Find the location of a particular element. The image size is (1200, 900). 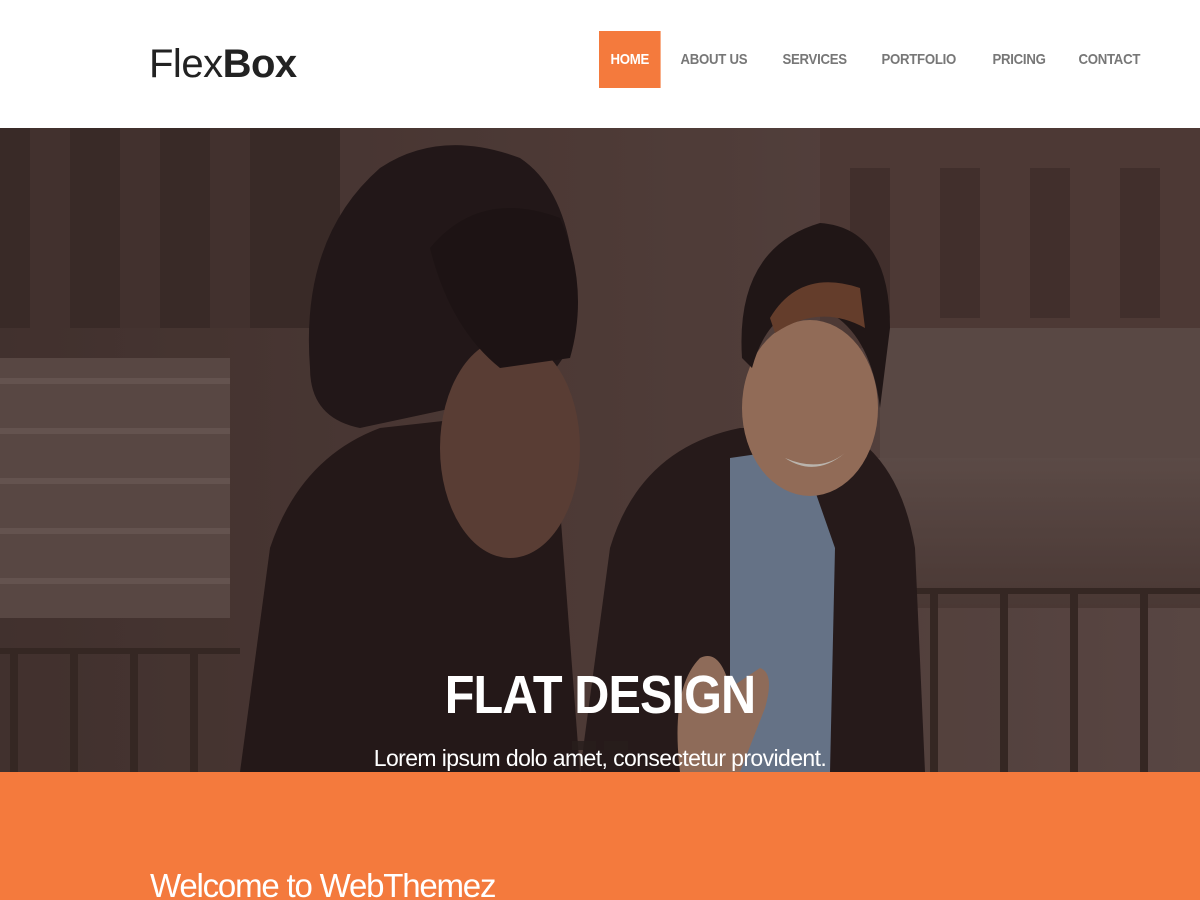

hero-title: FLAT DESIGN is located at coordinates (600, 695).